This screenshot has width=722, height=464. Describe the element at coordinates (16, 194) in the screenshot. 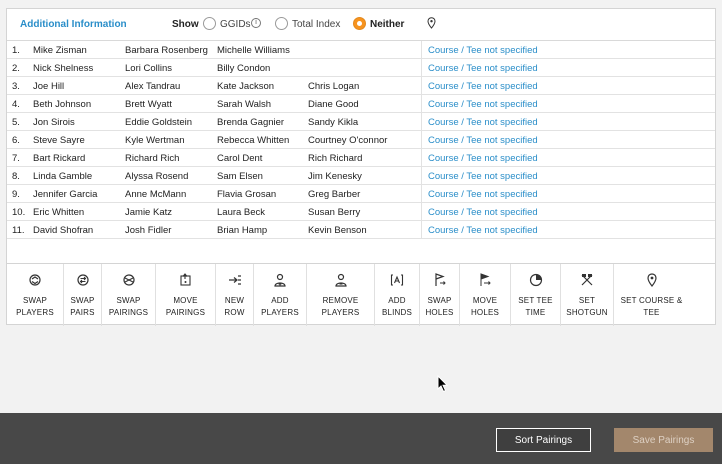

I see `row-number: 9.` at that location.